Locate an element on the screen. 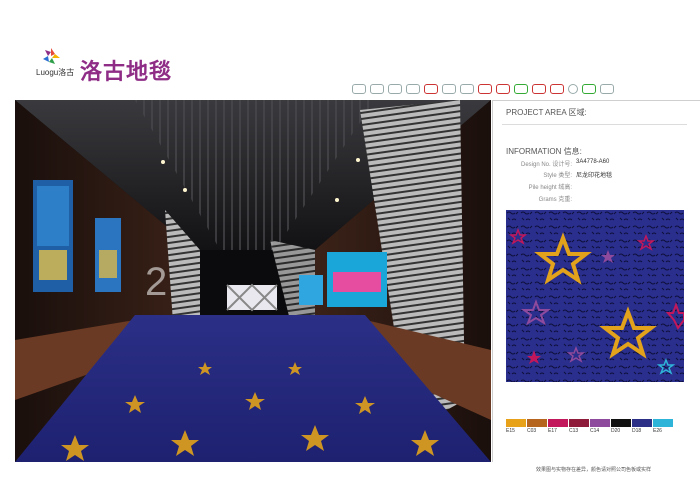 This screenshot has width=700, height=494. color-chip: C03 is located at coordinates (537, 426).